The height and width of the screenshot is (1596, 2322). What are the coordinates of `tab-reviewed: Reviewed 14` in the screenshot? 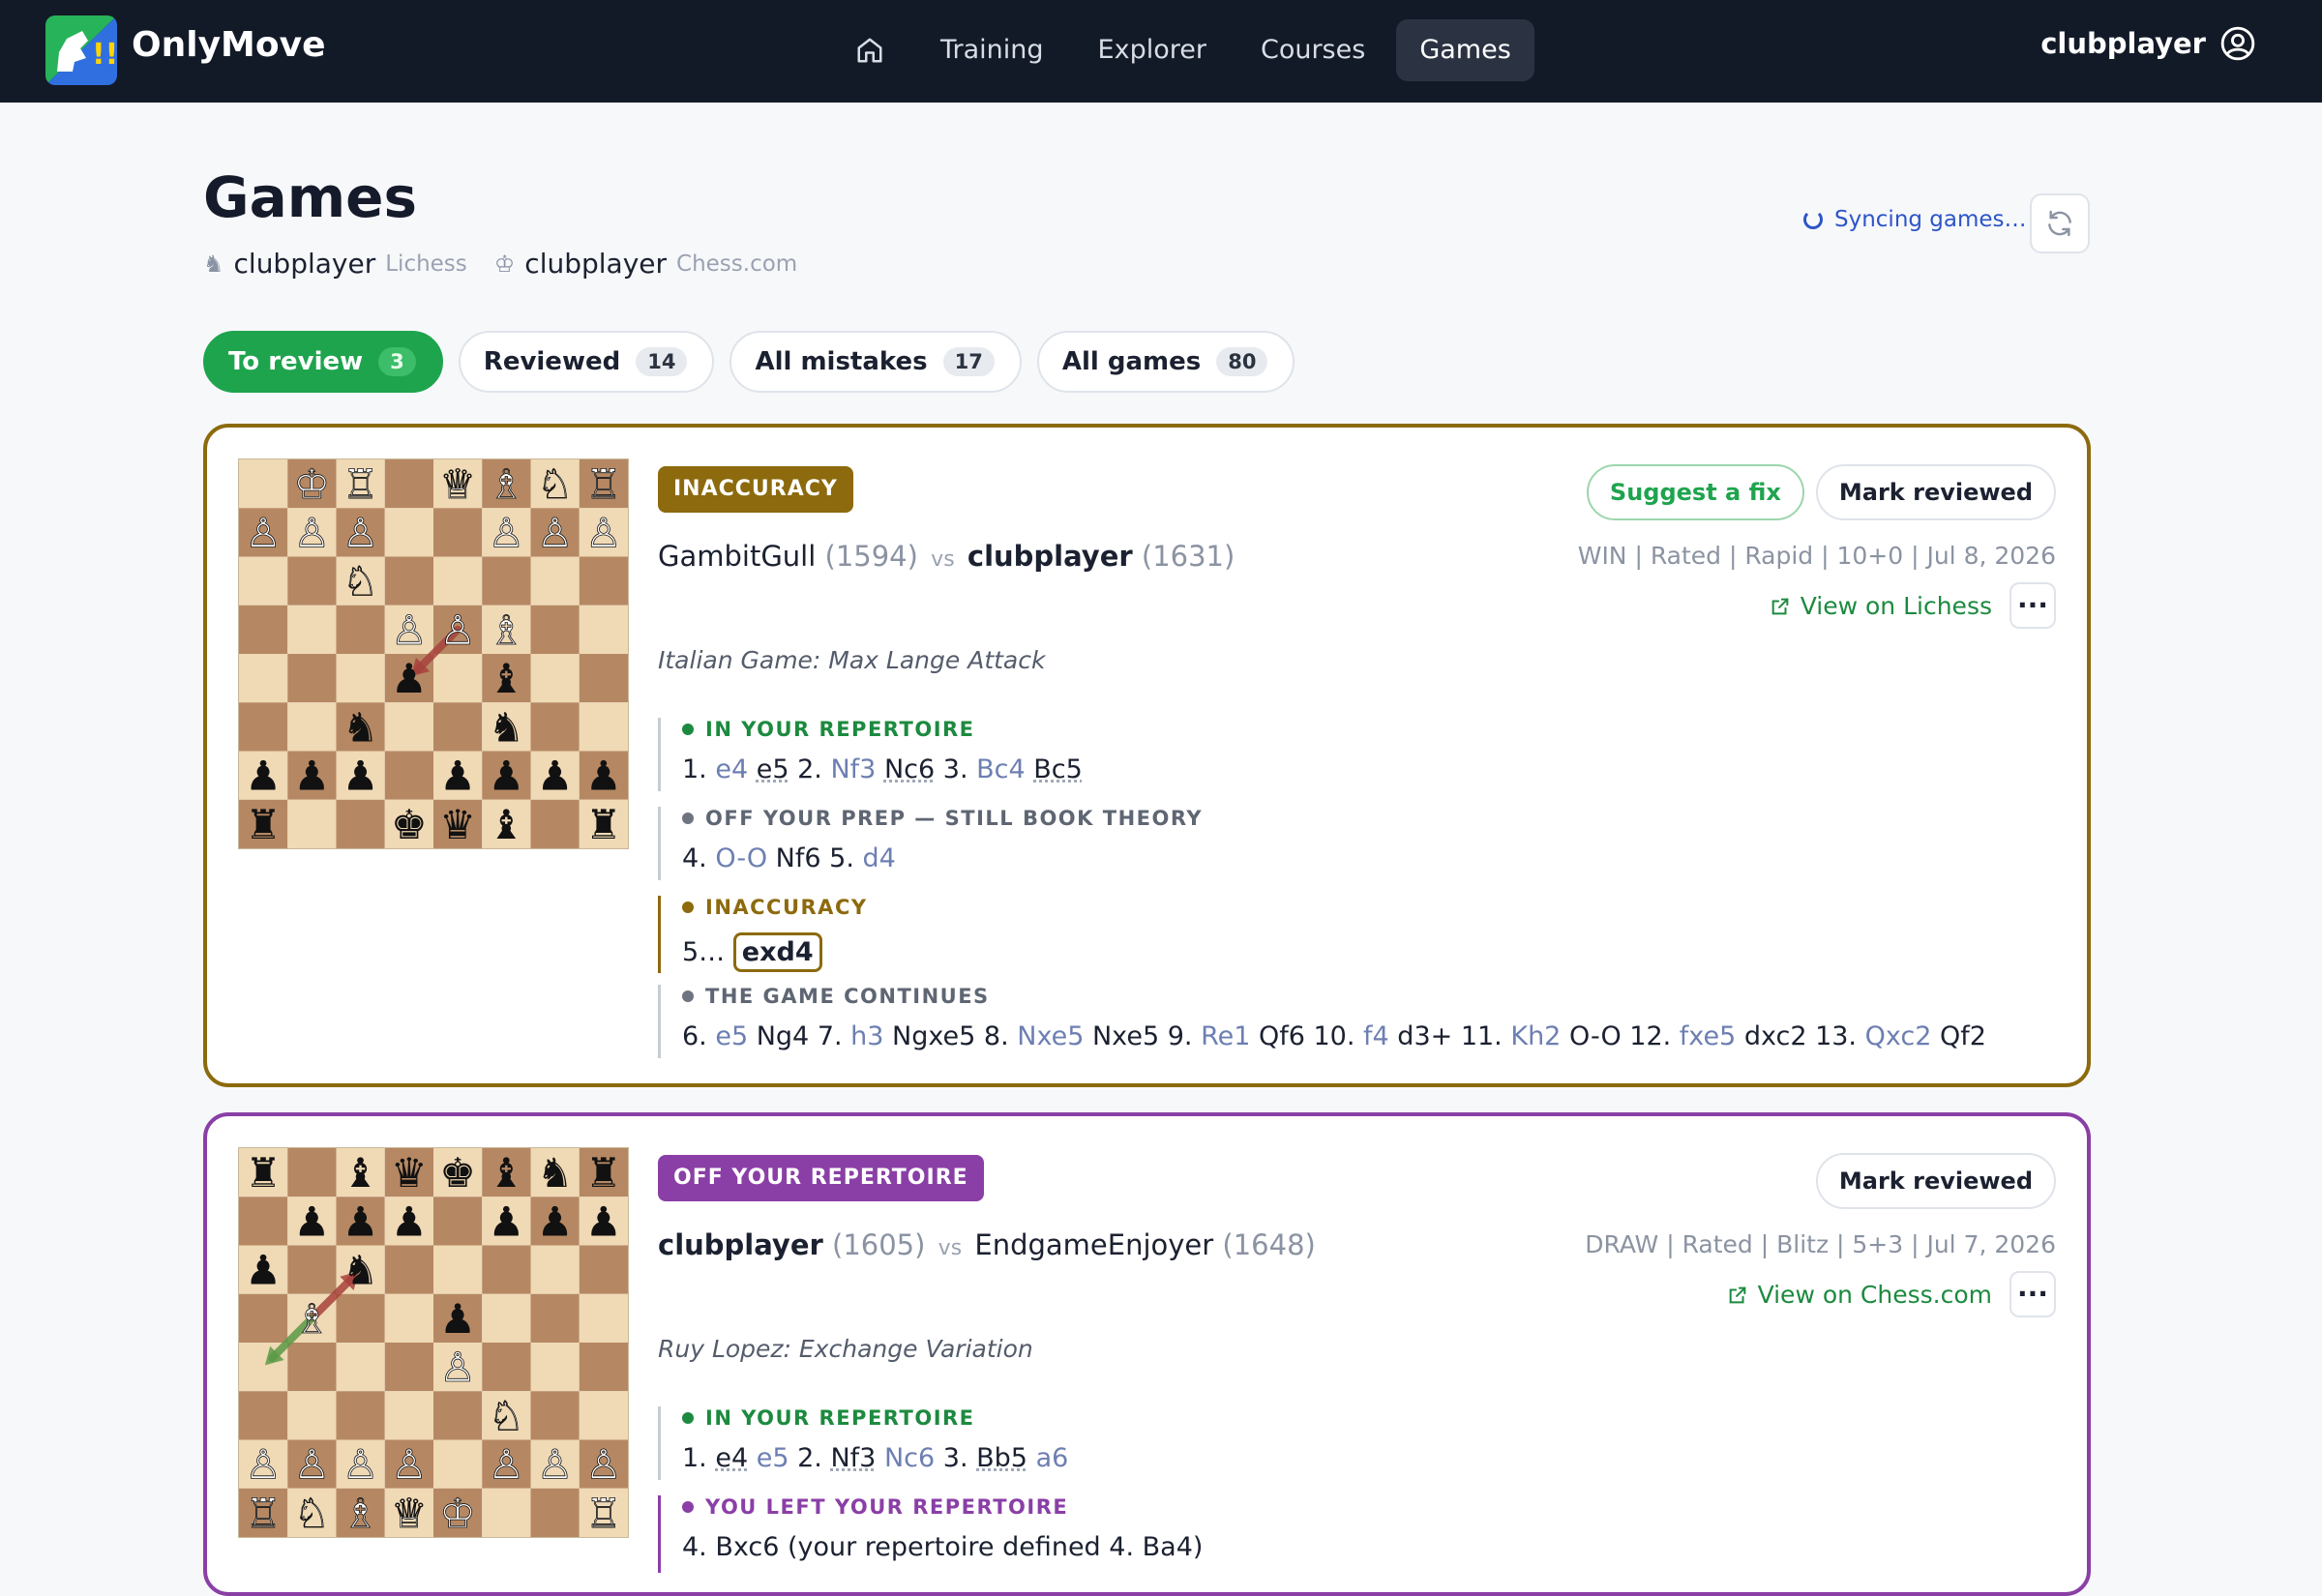 It's located at (587, 362).